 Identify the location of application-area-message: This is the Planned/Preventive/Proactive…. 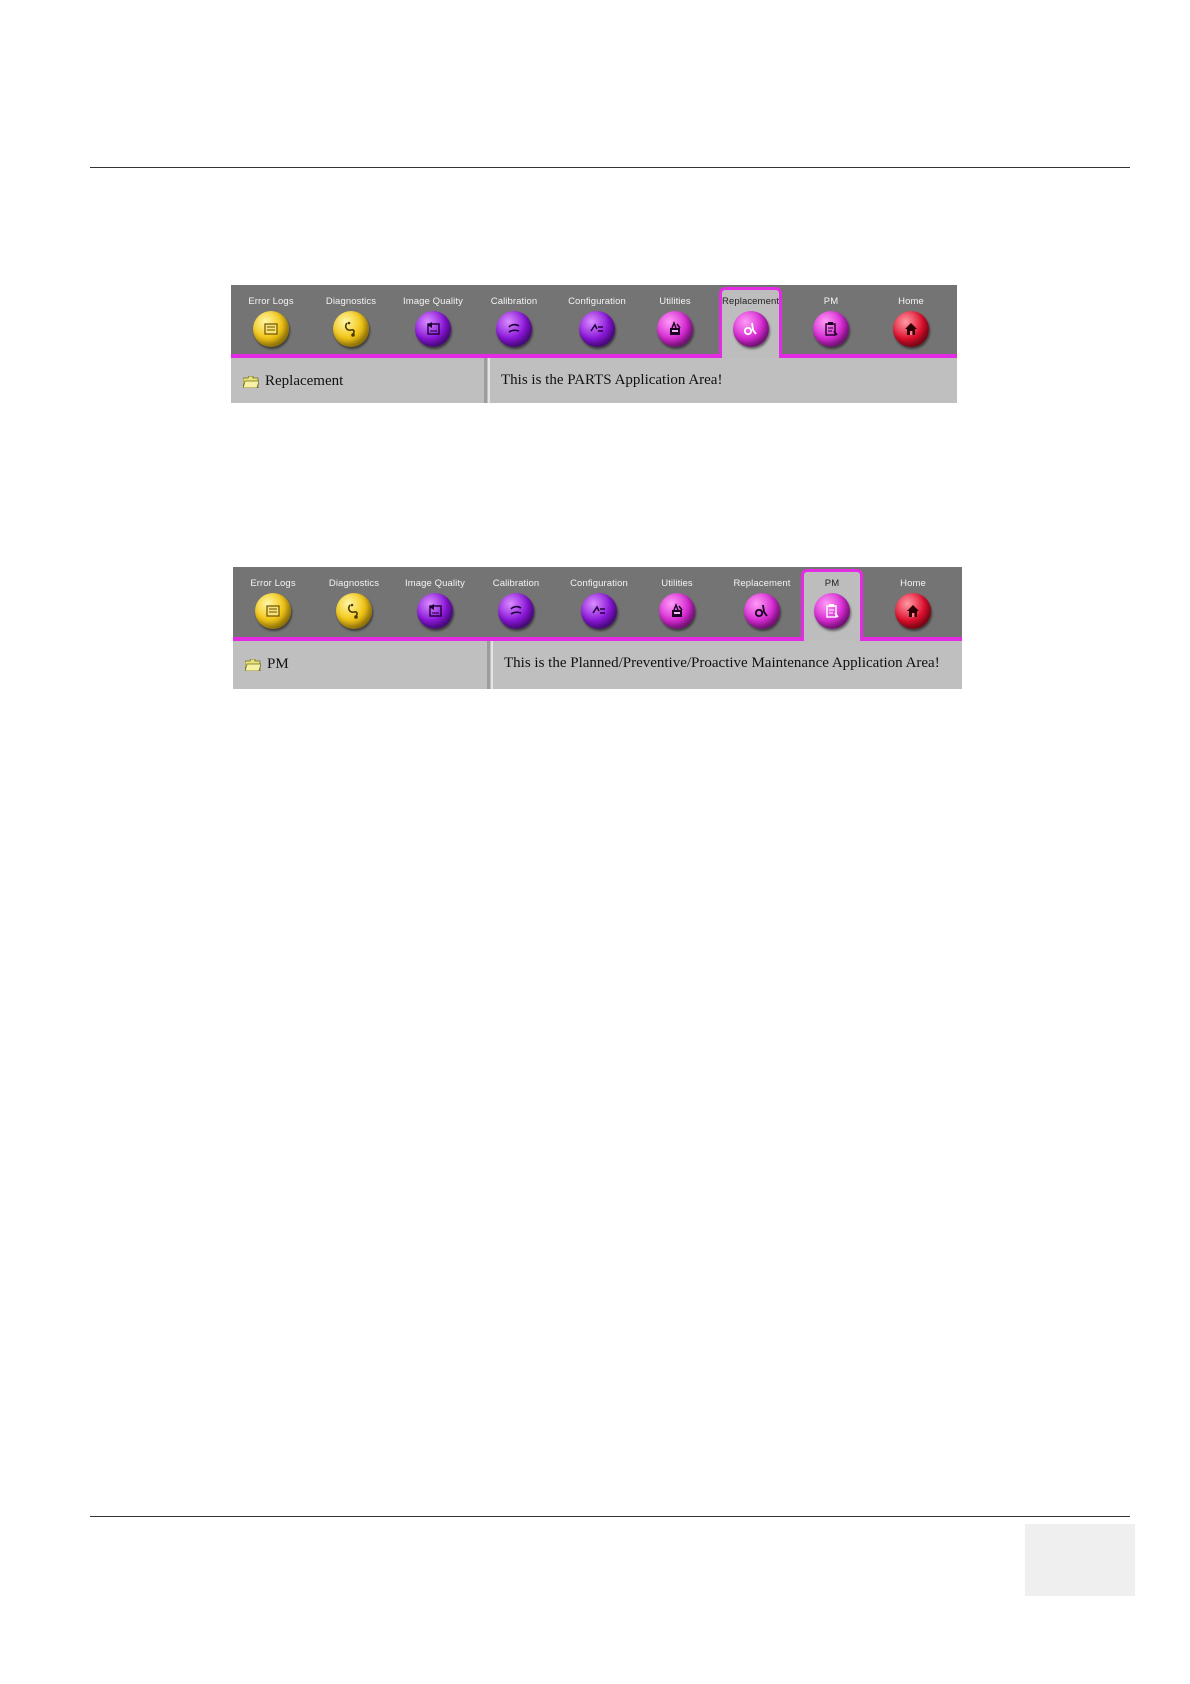
(722, 663).